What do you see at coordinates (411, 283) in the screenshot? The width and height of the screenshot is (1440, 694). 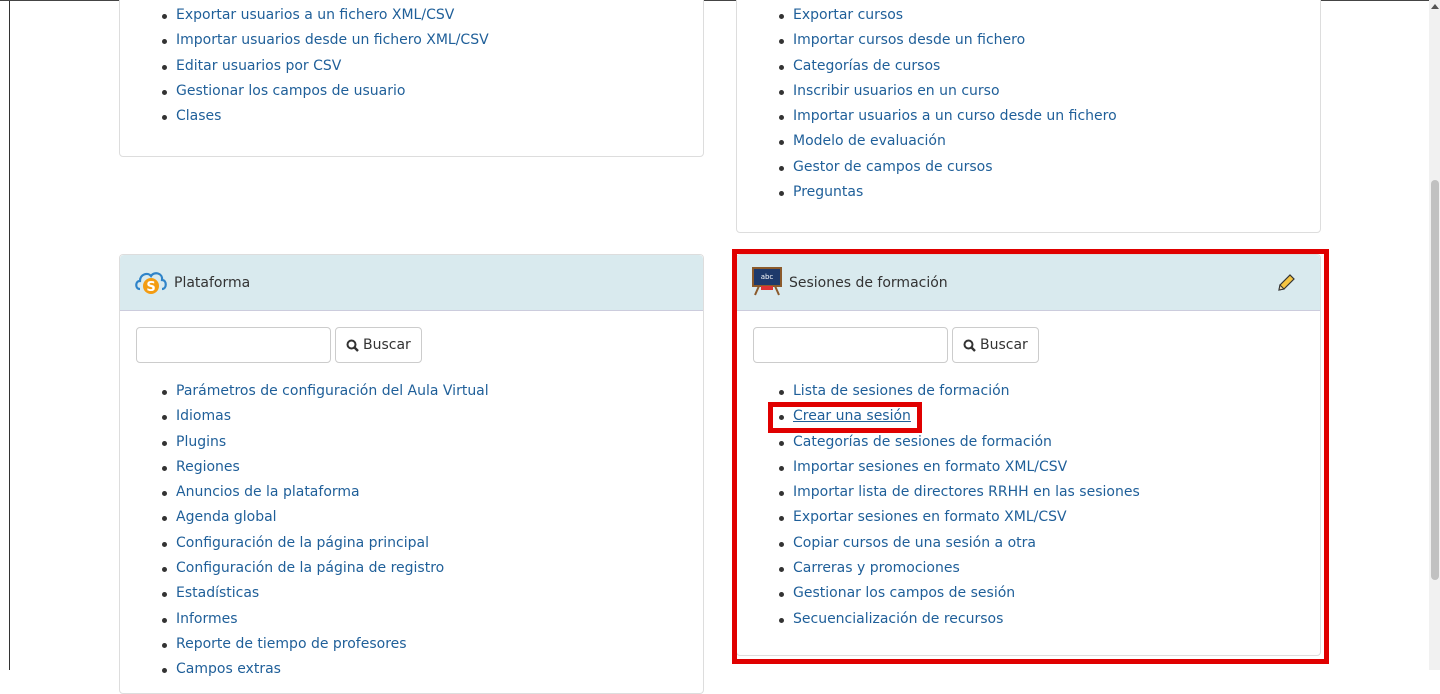 I see `platform-panel-header: S Plataforma` at bounding box center [411, 283].